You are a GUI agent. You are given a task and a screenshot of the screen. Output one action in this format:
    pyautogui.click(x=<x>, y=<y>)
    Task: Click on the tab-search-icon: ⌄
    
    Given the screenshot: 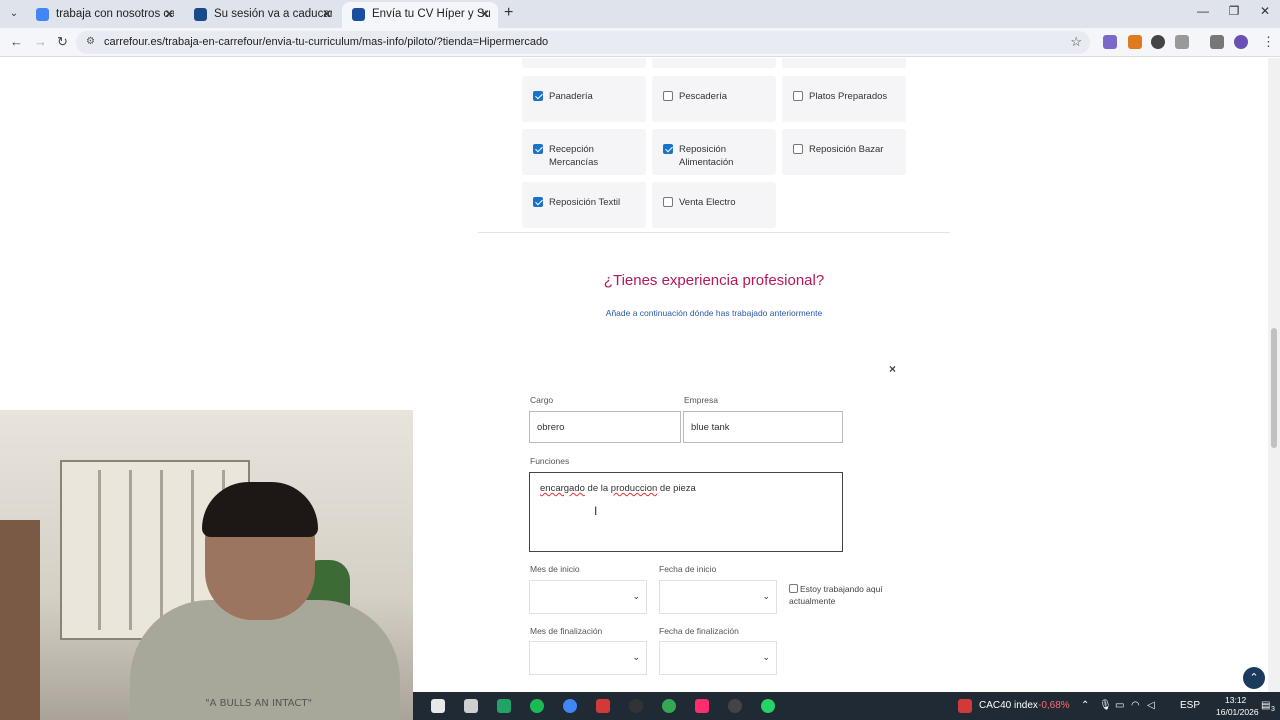 What is the action you would take?
    pyautogui.click(x=14, y=14)
    